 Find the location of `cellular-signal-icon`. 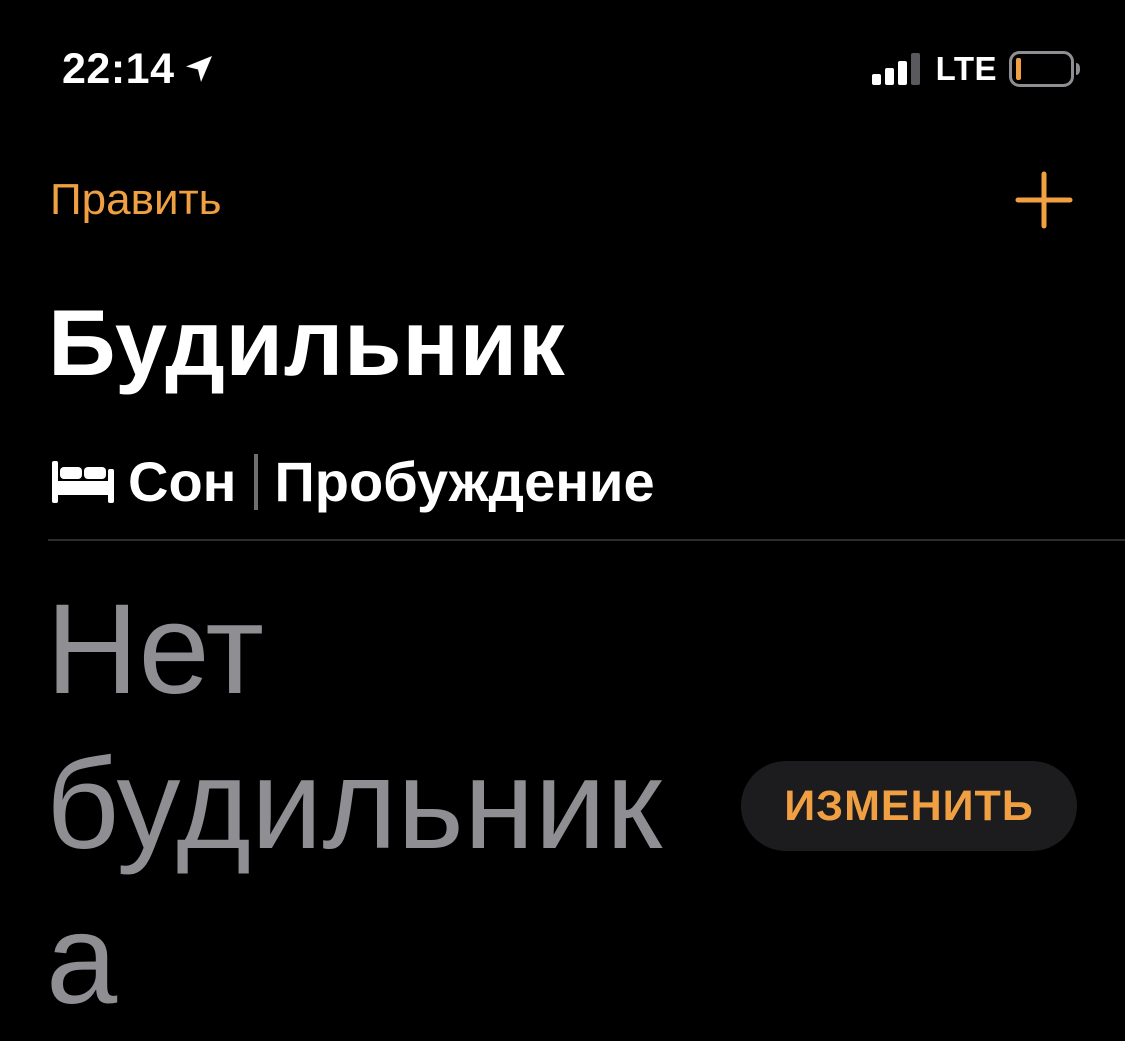

cellular-signal-icon is located at coordinates (897, 69).